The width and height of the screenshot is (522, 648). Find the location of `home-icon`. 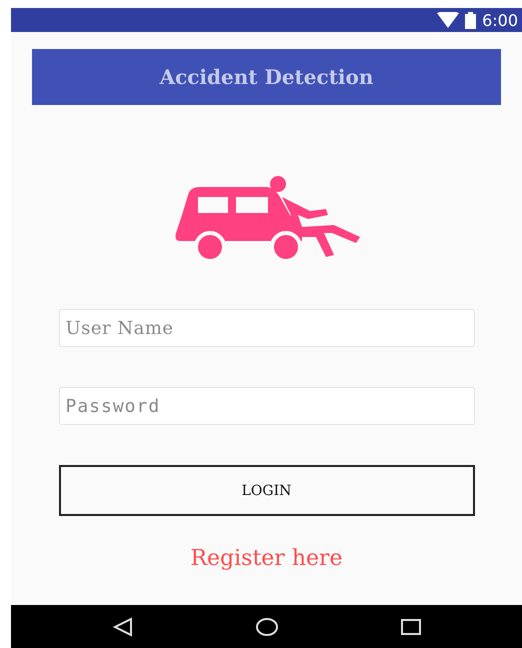

home-icon is located at coordinates (267, 627).